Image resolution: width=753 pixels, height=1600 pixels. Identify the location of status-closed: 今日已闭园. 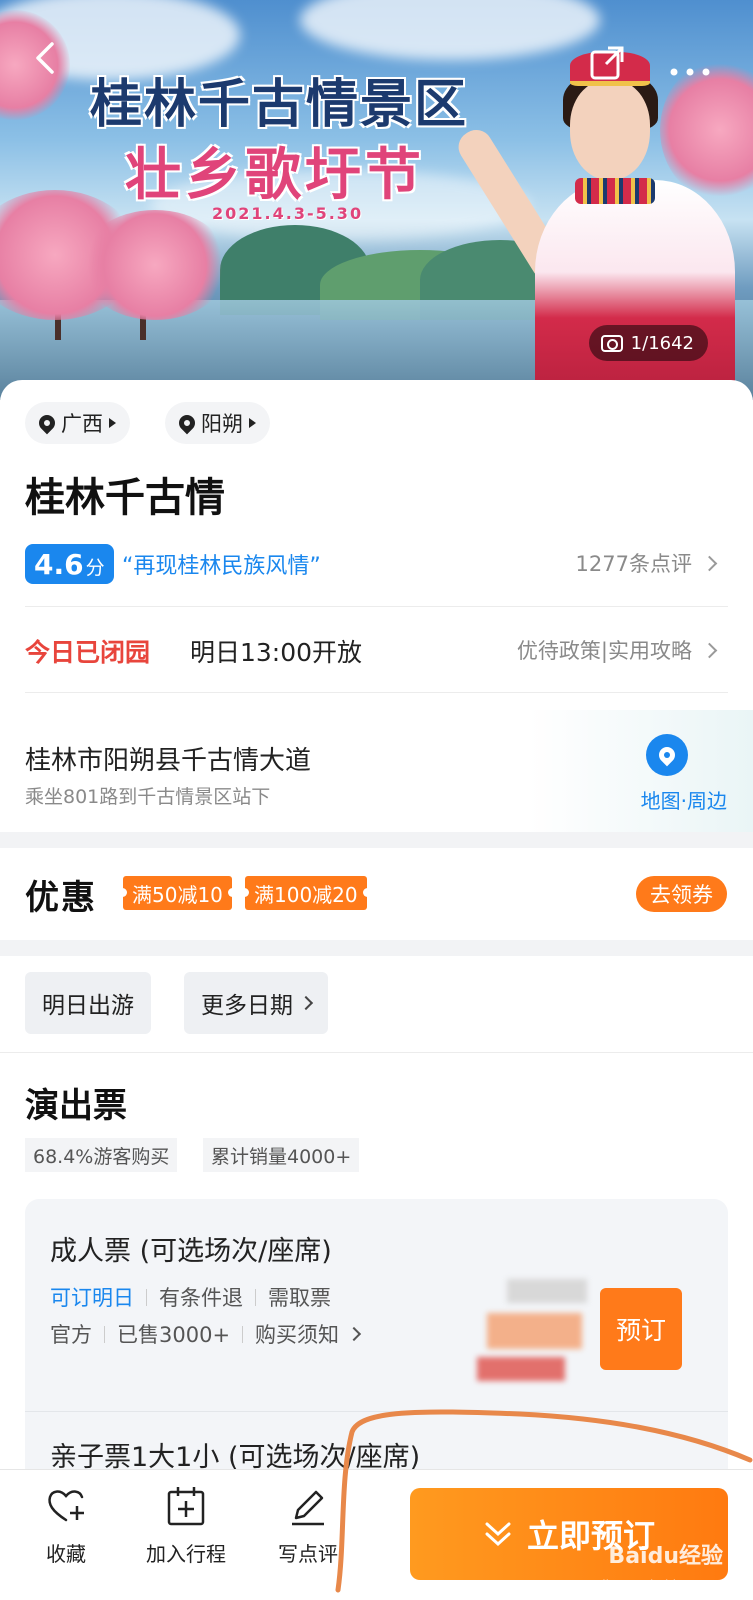
(88, 652).